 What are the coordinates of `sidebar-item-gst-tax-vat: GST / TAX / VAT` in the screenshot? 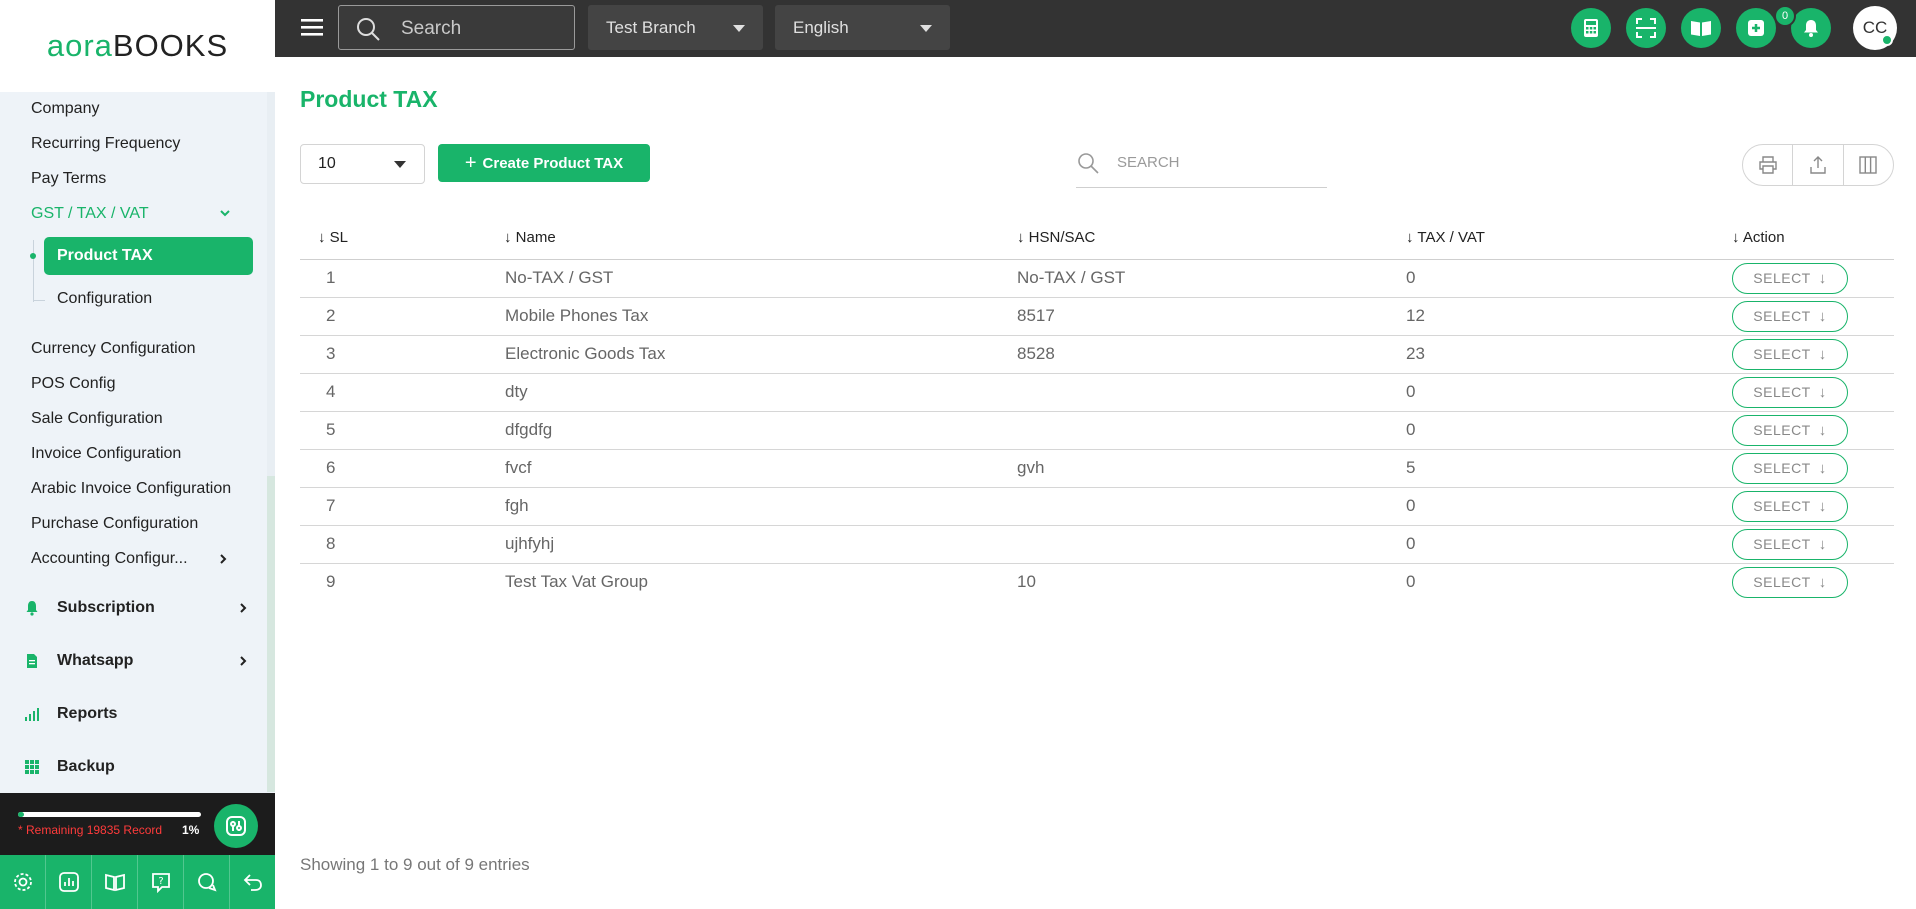 It's located at (90, 214).